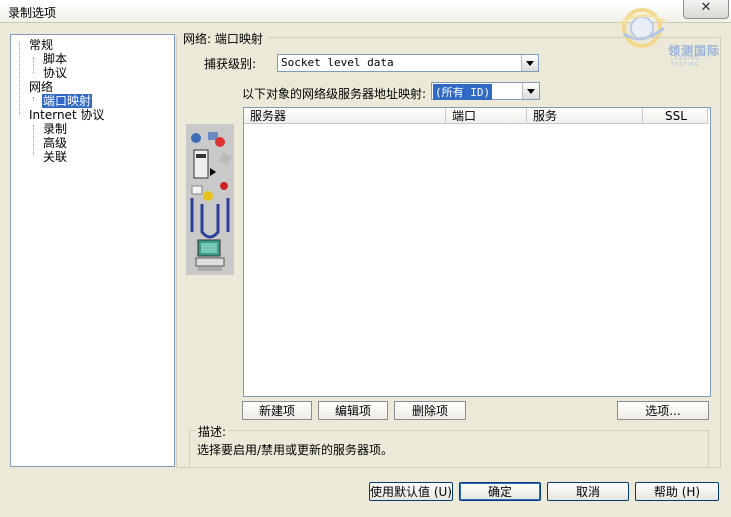 This screenshot has width=731, height=517. What do you see at coordinates (295, 450) in the screenshot?
I see `description-text: 选择要启用/禁用或更新的服务器项。` at bounding box center [295, 450].